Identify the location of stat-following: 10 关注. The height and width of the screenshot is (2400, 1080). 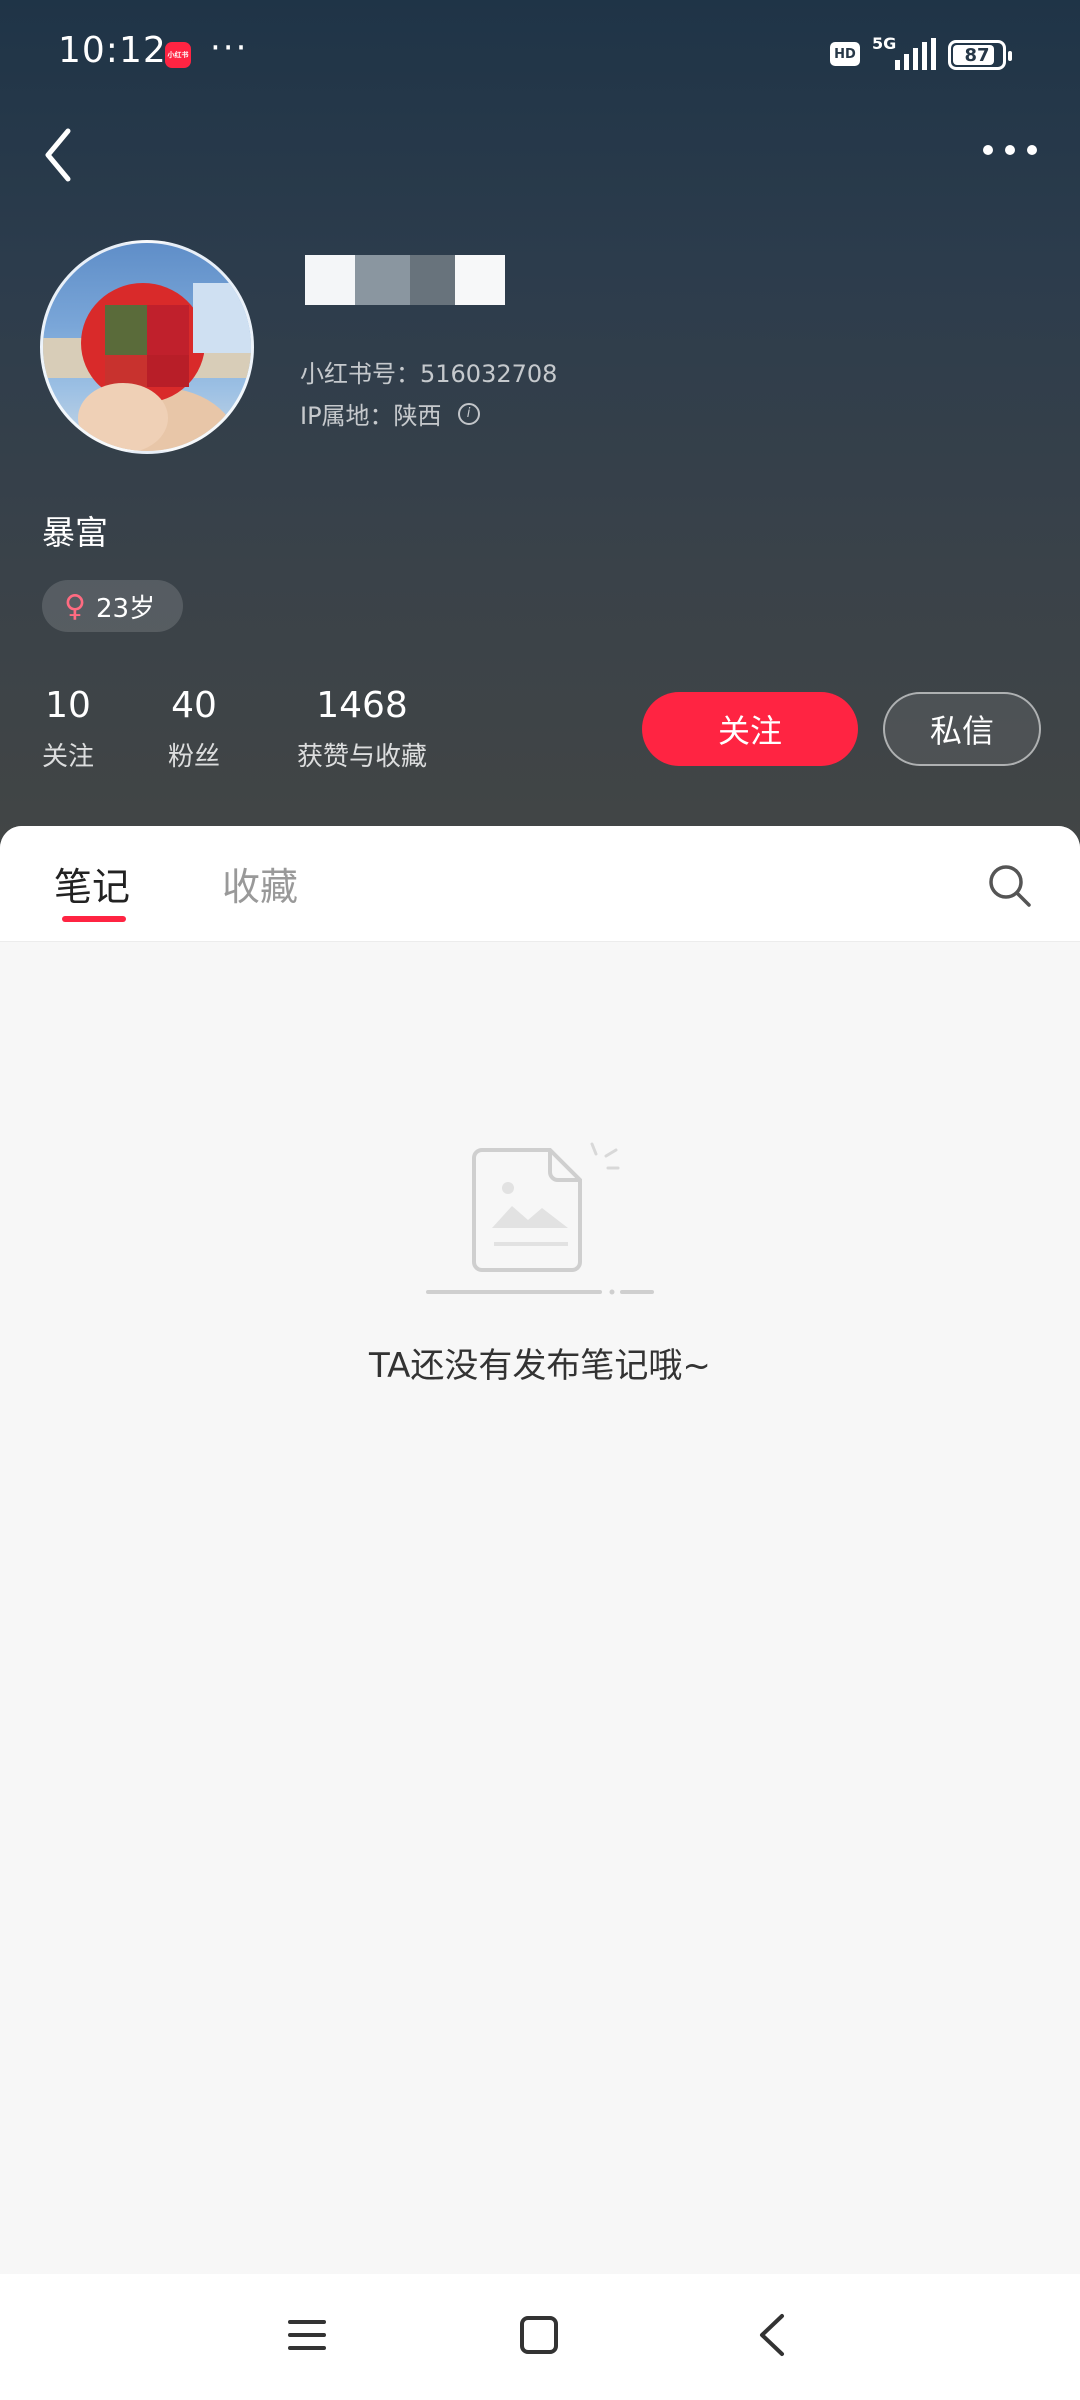
(68, 727).